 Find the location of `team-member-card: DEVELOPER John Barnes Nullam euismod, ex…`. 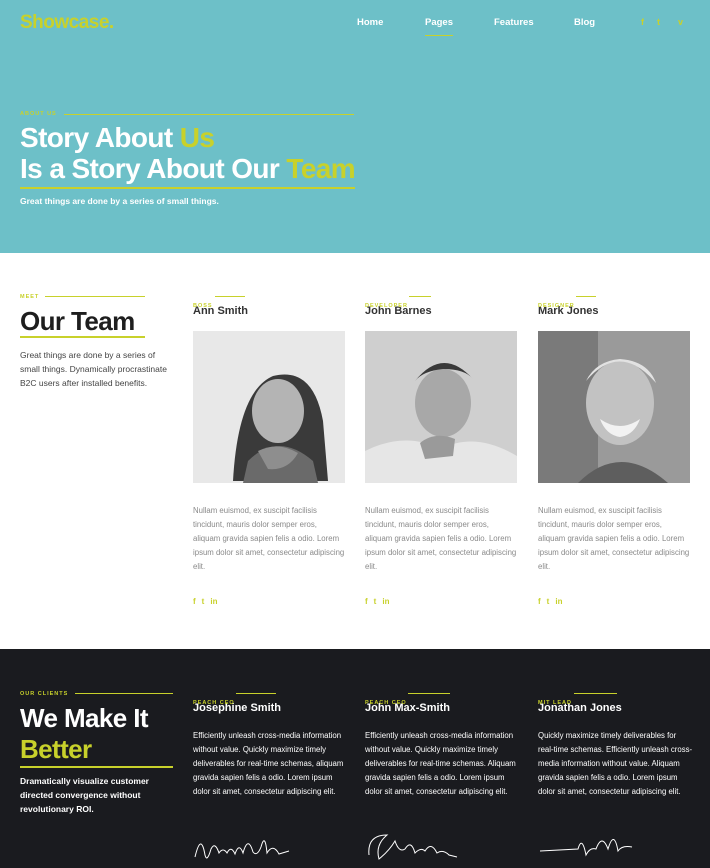

team-member-card: DEVELOPER John Barnes Nullam euismod, ex… is located at coordinates (442, 450).